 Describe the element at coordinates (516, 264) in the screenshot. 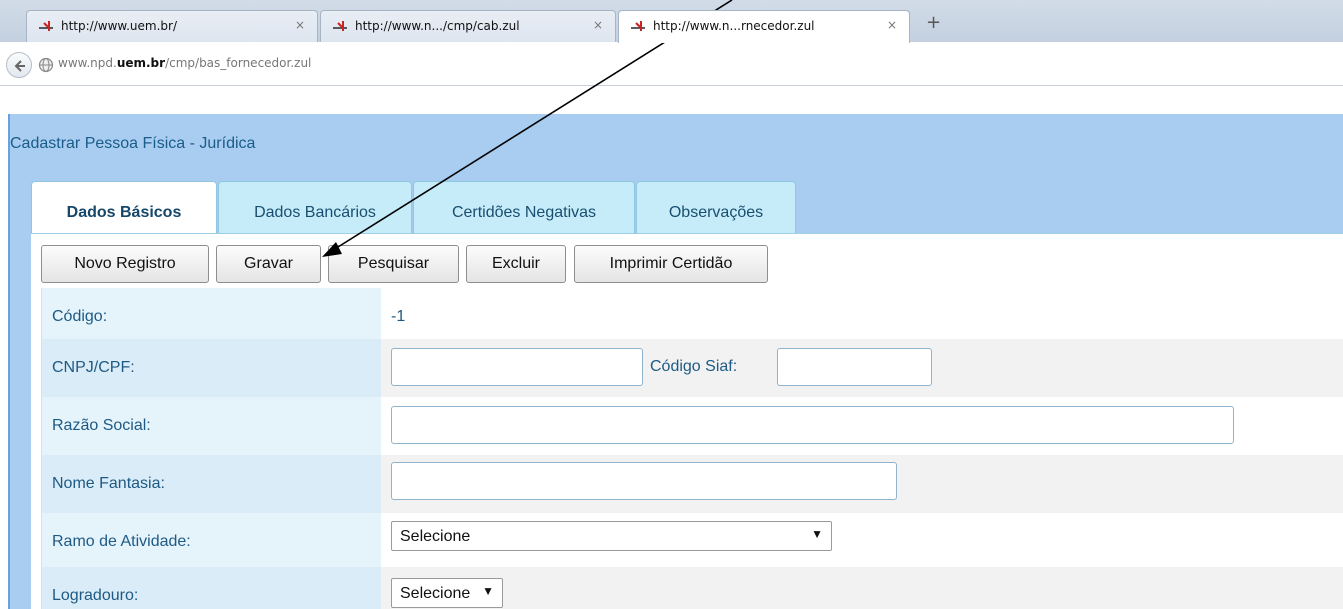

I see `excluir-button: Excluir` at that location.